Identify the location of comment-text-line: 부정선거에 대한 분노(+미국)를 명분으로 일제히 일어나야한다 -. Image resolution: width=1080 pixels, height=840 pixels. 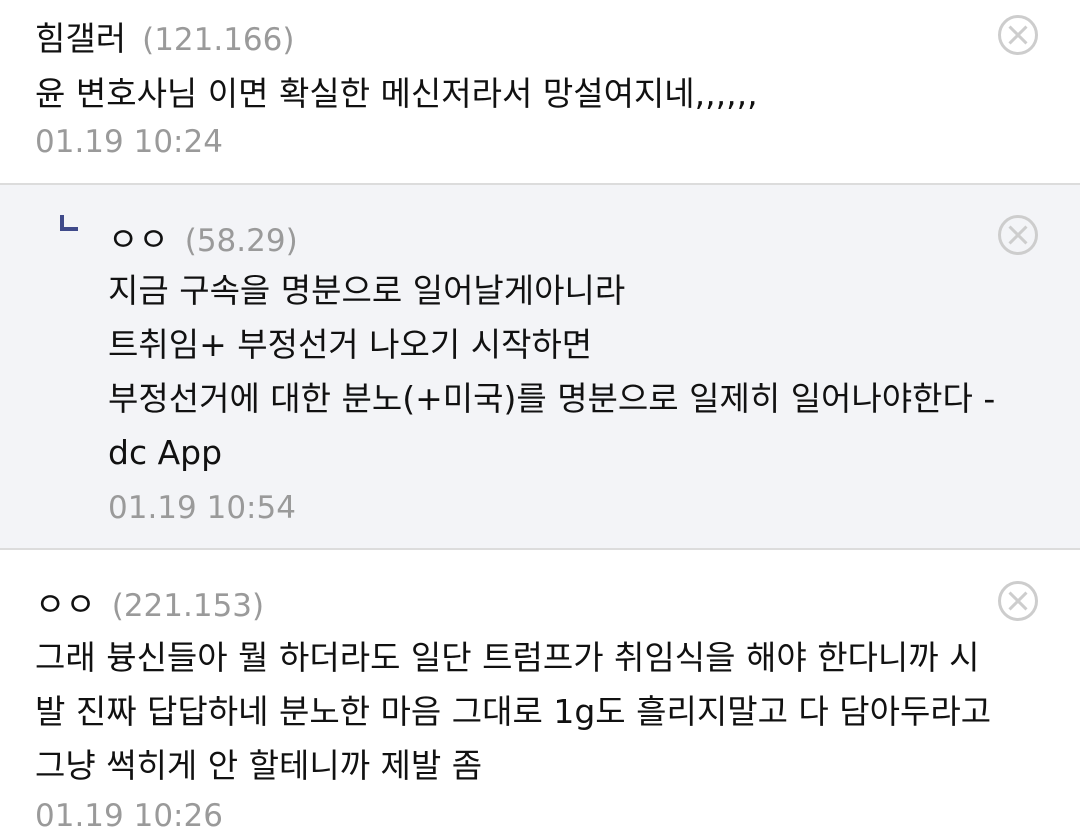
(552, 398).